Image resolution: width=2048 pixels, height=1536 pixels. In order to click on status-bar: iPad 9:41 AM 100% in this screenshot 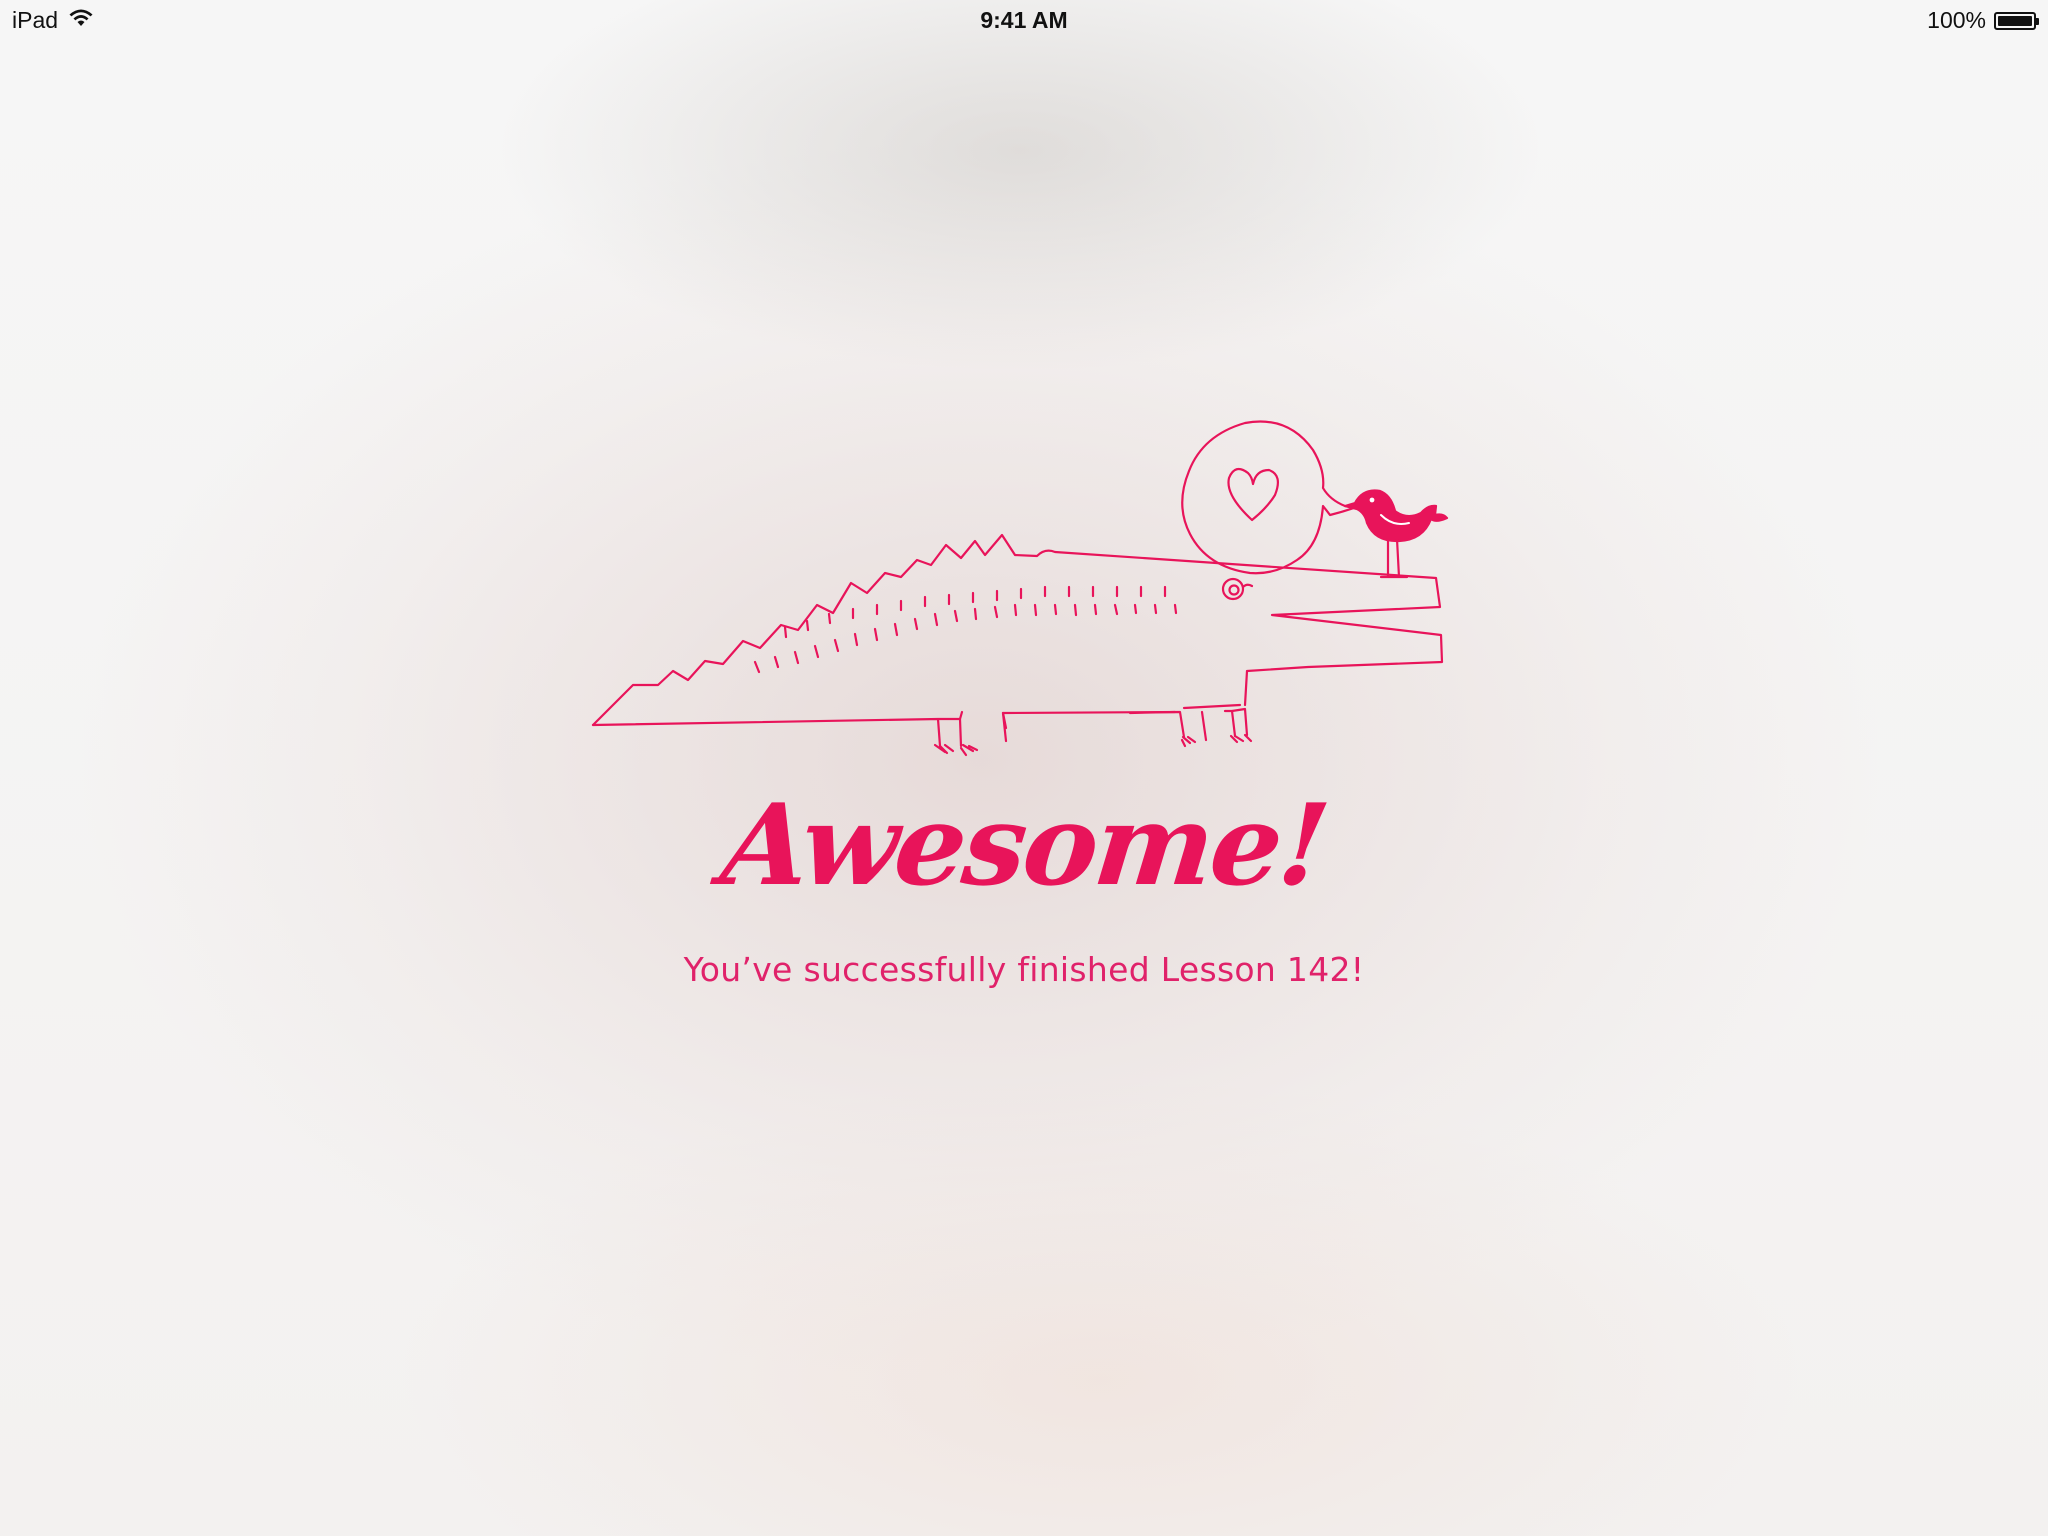, I will do `click(1024, 20)`.